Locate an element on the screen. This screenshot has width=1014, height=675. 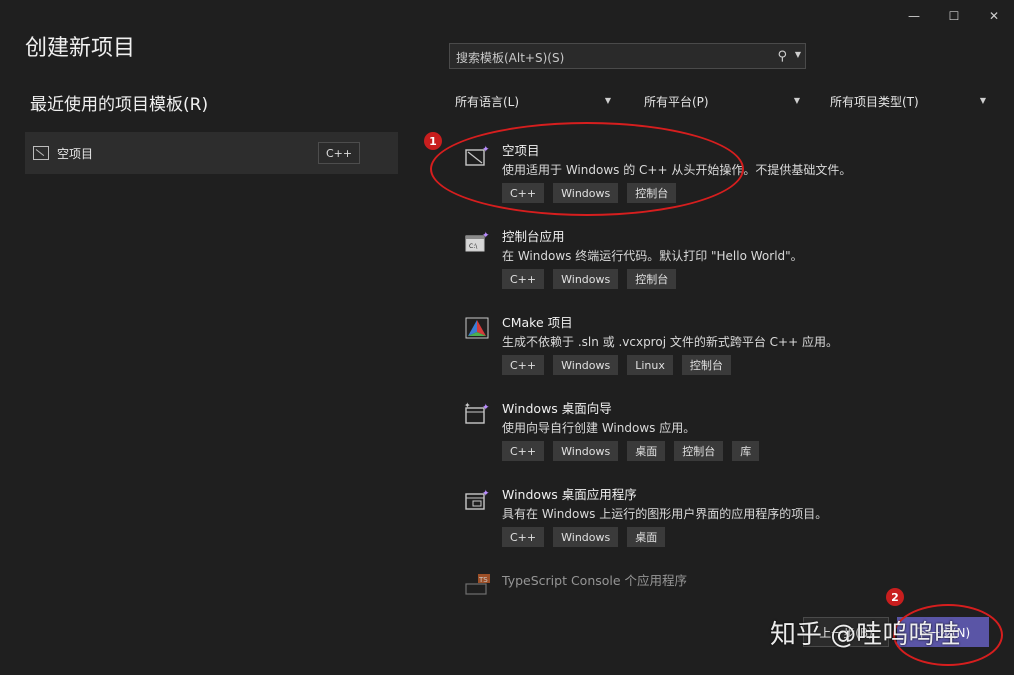
svg-text: TS is located at coordinates (483, 580).